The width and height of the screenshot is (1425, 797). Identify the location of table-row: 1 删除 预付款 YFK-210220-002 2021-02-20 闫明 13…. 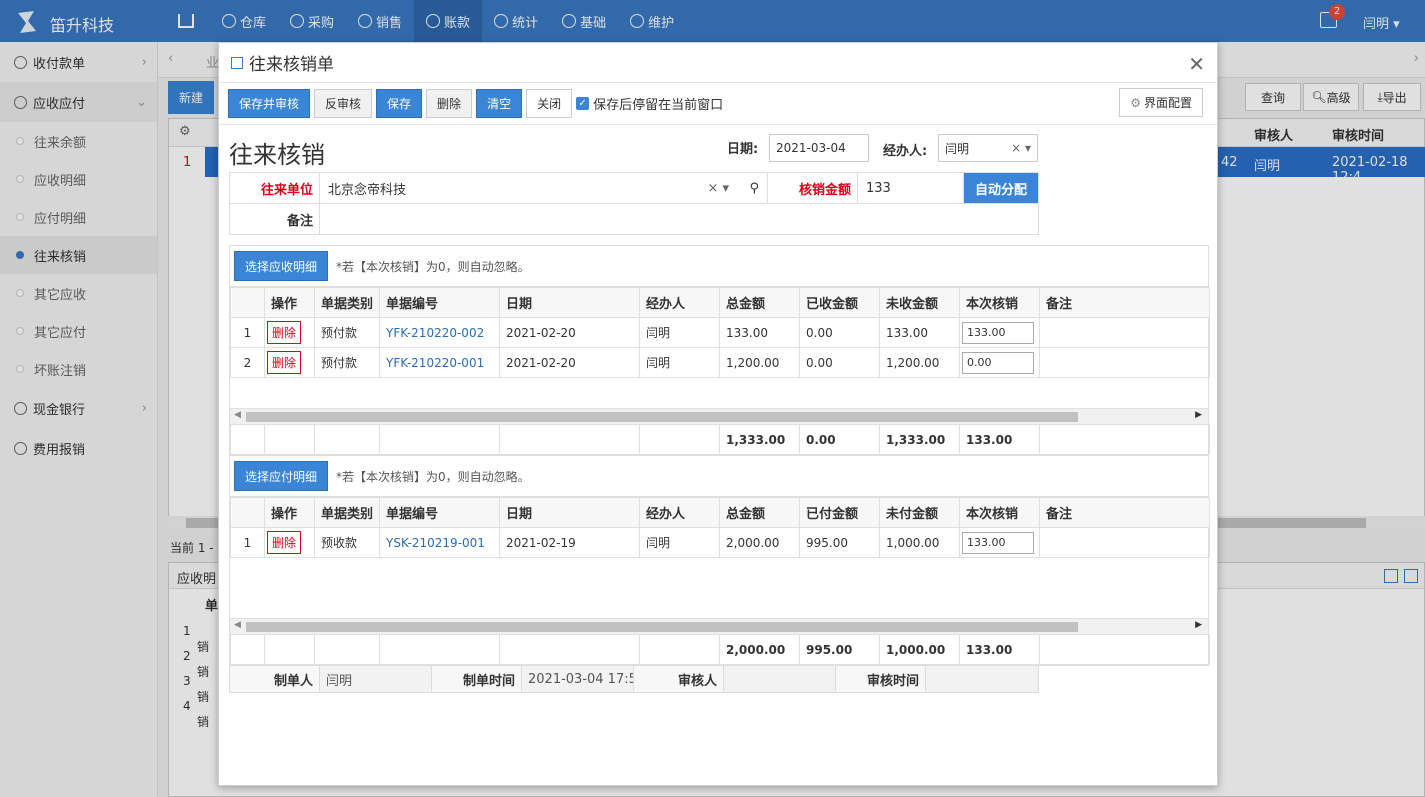
(720, 332).